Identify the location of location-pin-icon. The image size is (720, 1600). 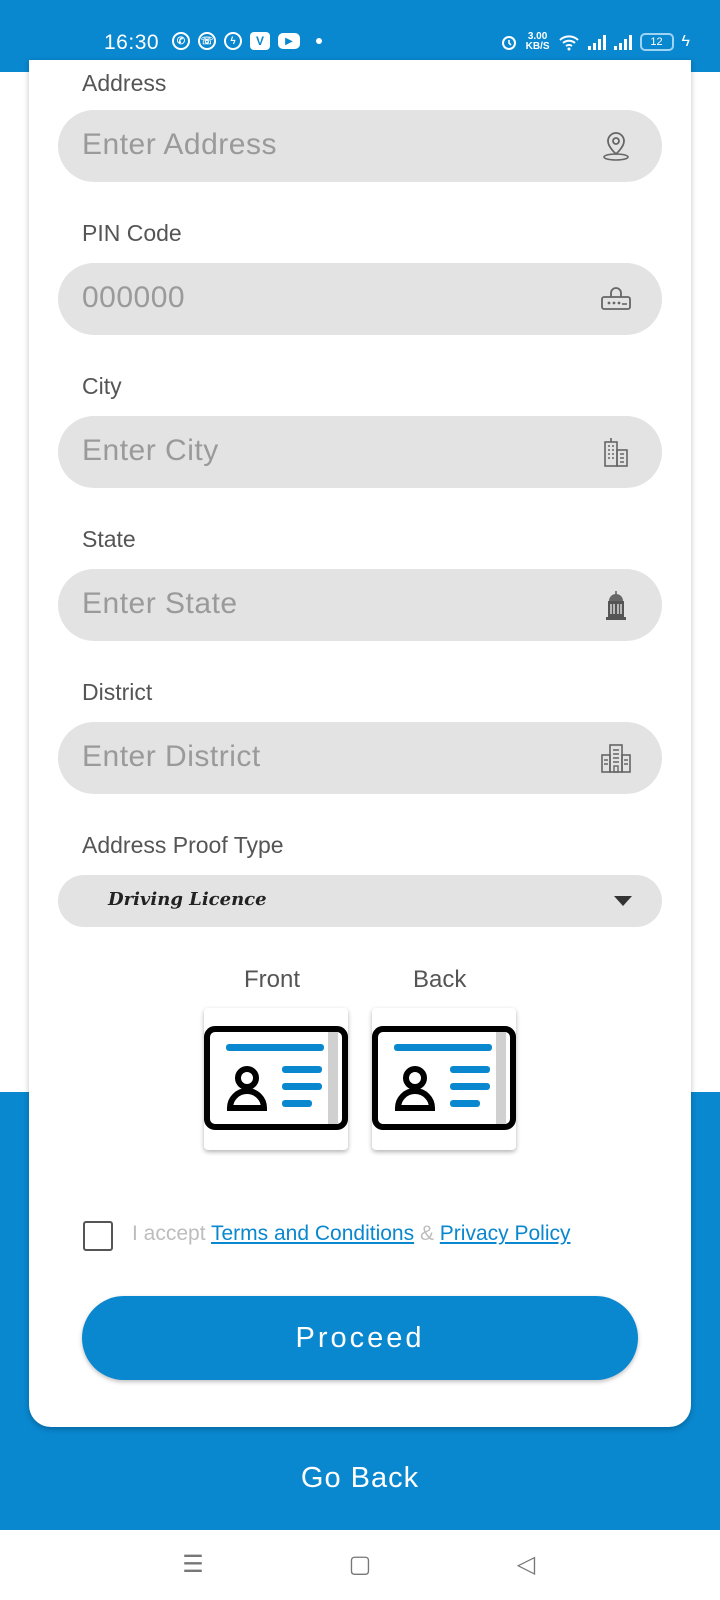
(616, 146).